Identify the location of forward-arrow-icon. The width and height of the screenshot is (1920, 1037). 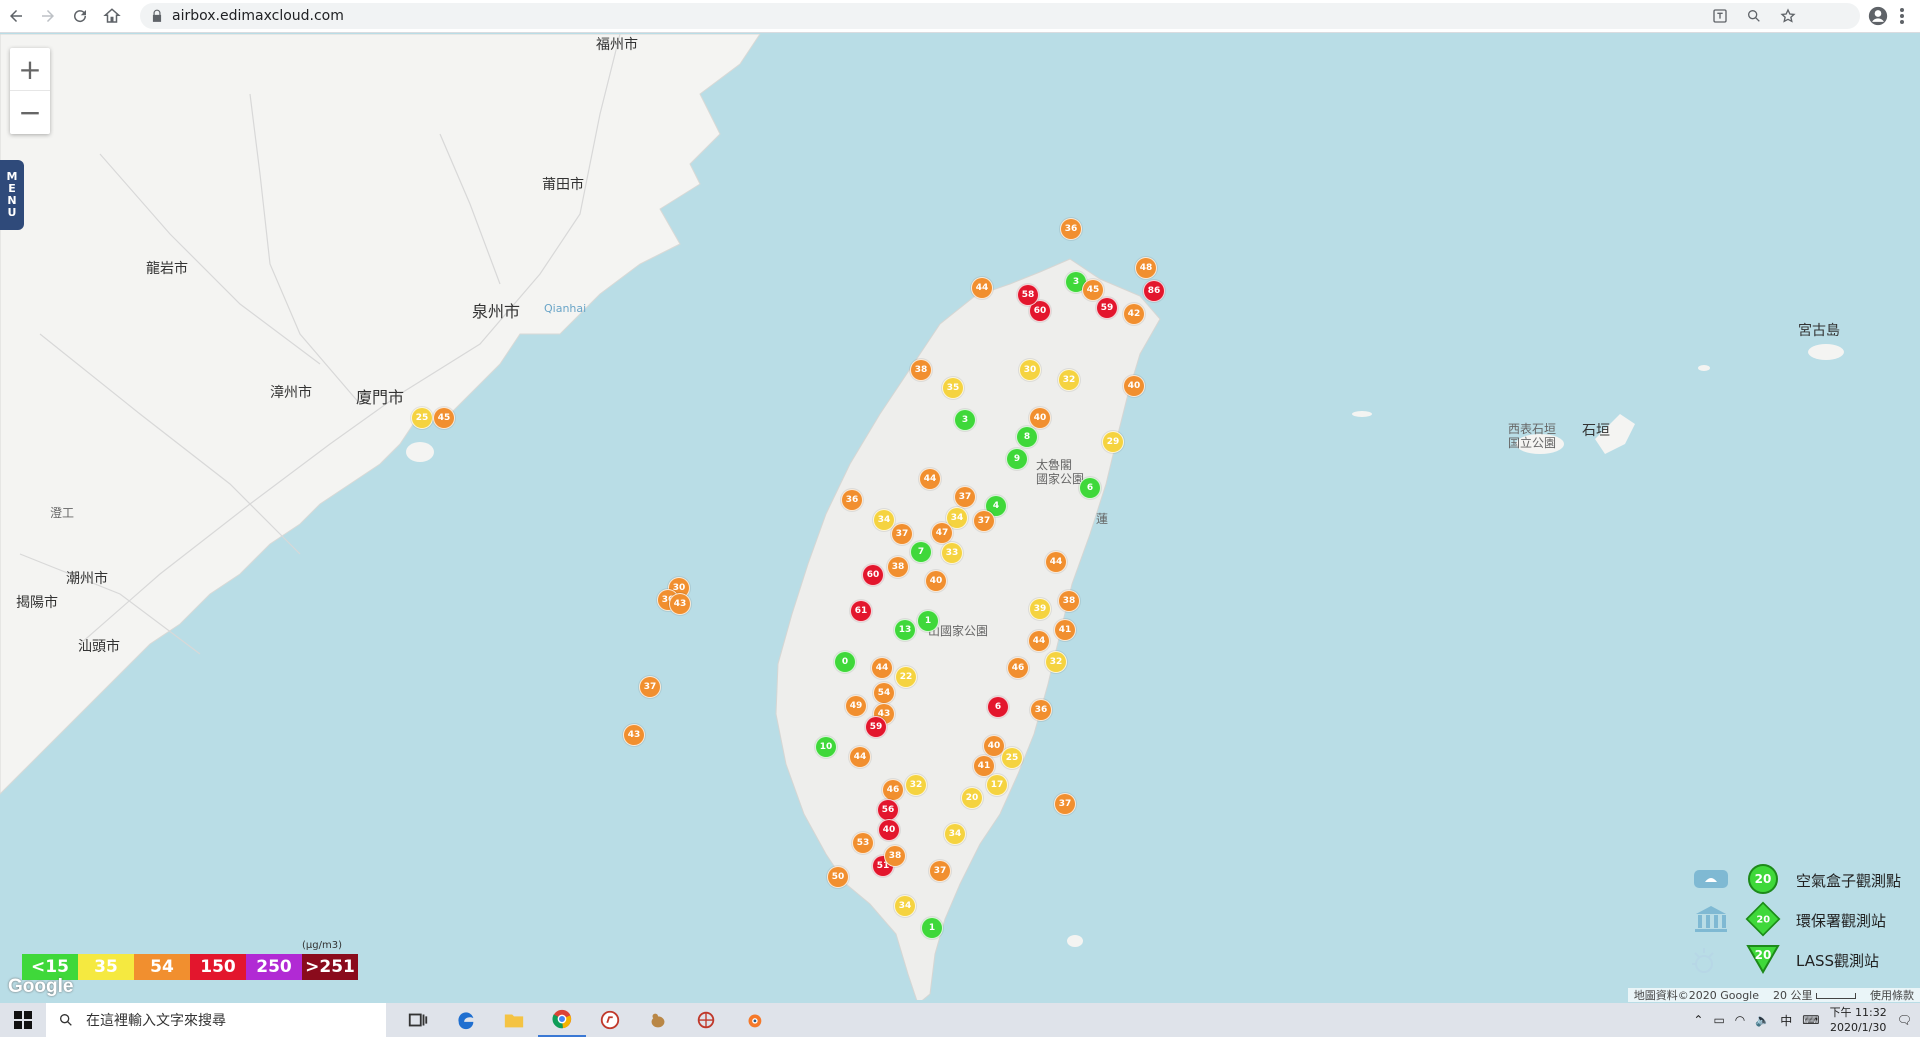
(48, 16).